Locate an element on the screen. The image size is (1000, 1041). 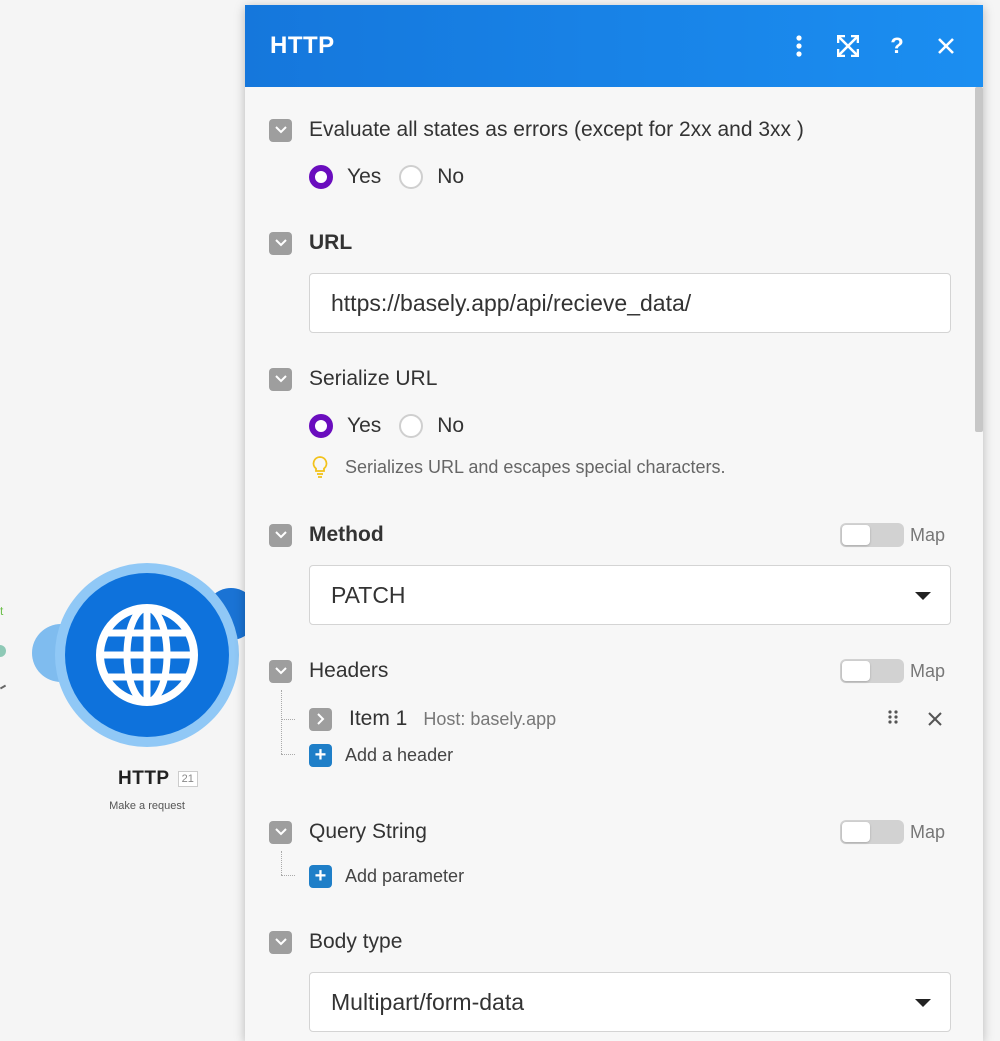
evaluate-errors-yes-radio: Yes is located at coordinates (345, 177).